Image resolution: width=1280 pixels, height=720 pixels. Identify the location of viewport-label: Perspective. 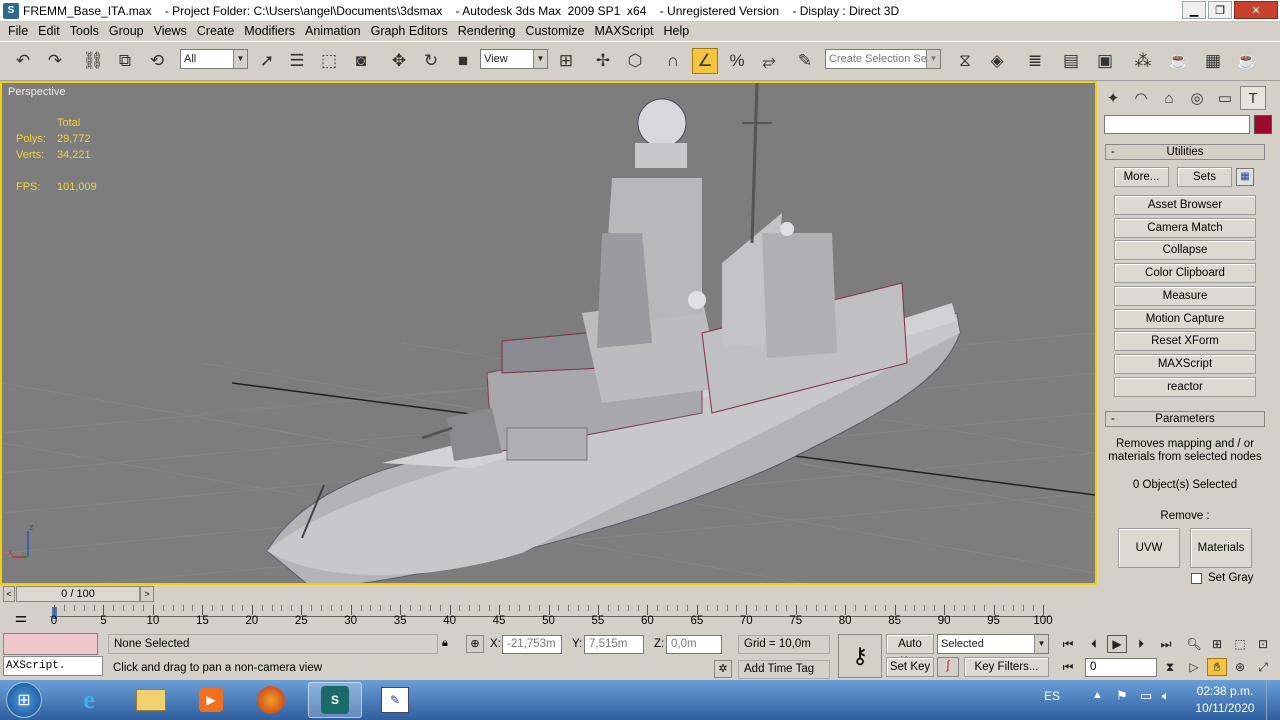
(36, 92).